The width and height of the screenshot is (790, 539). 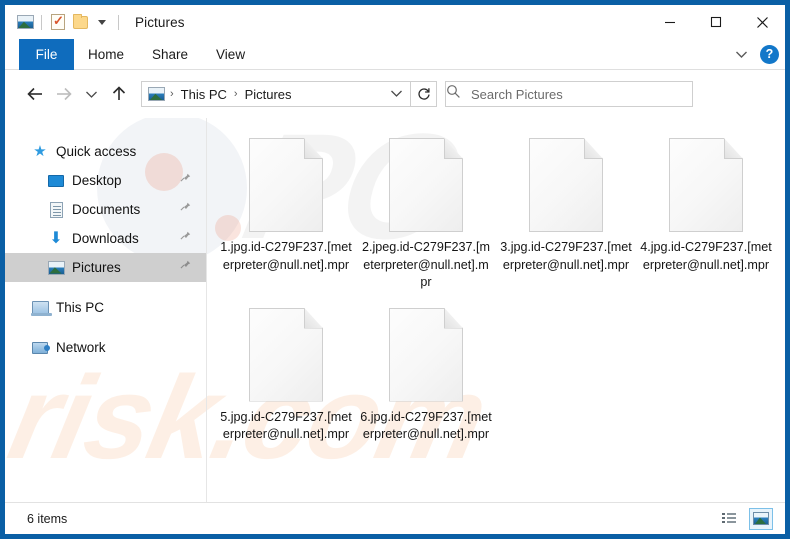 What do you see at coordinates (63, 94) in the screenshot?
I see `forward-button` at bounding box center [63, 94].